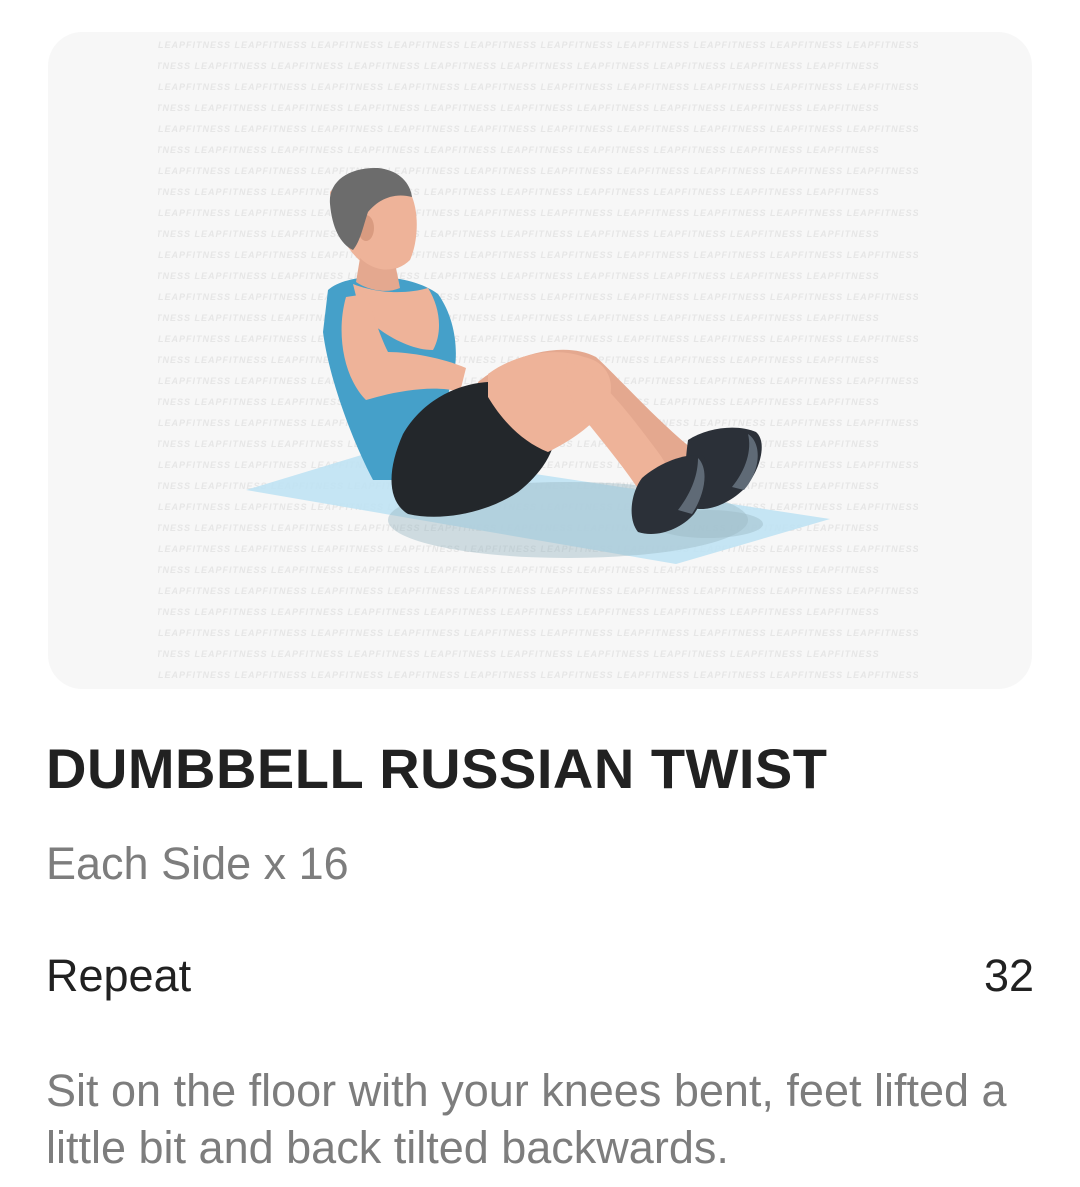 The width and height of the screenshot is (1080, 1187). I want to click on repeat-row: Repeat 32, so click(540, 978).